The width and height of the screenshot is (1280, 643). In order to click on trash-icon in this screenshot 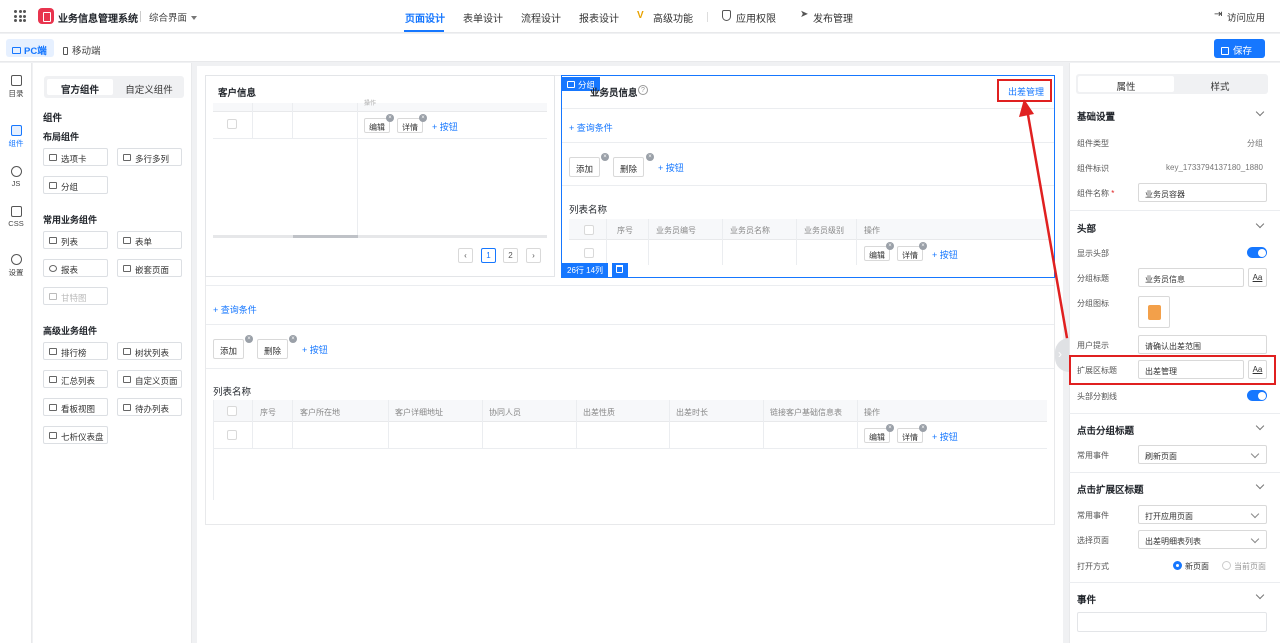, I will do `click(620, 270)`.